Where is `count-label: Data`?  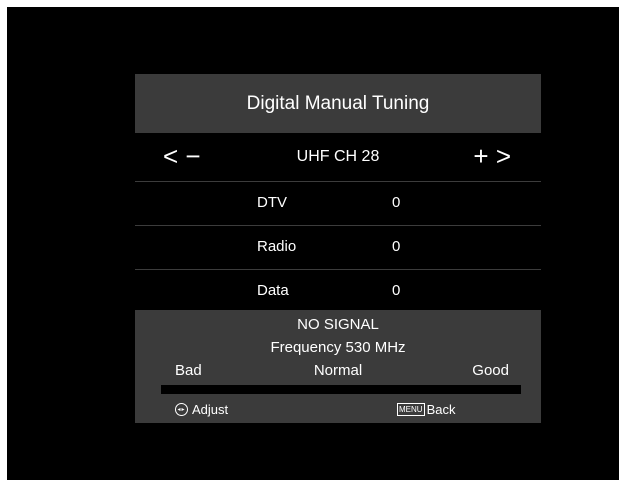 count-label: Data is located at coordinates (273, 290).